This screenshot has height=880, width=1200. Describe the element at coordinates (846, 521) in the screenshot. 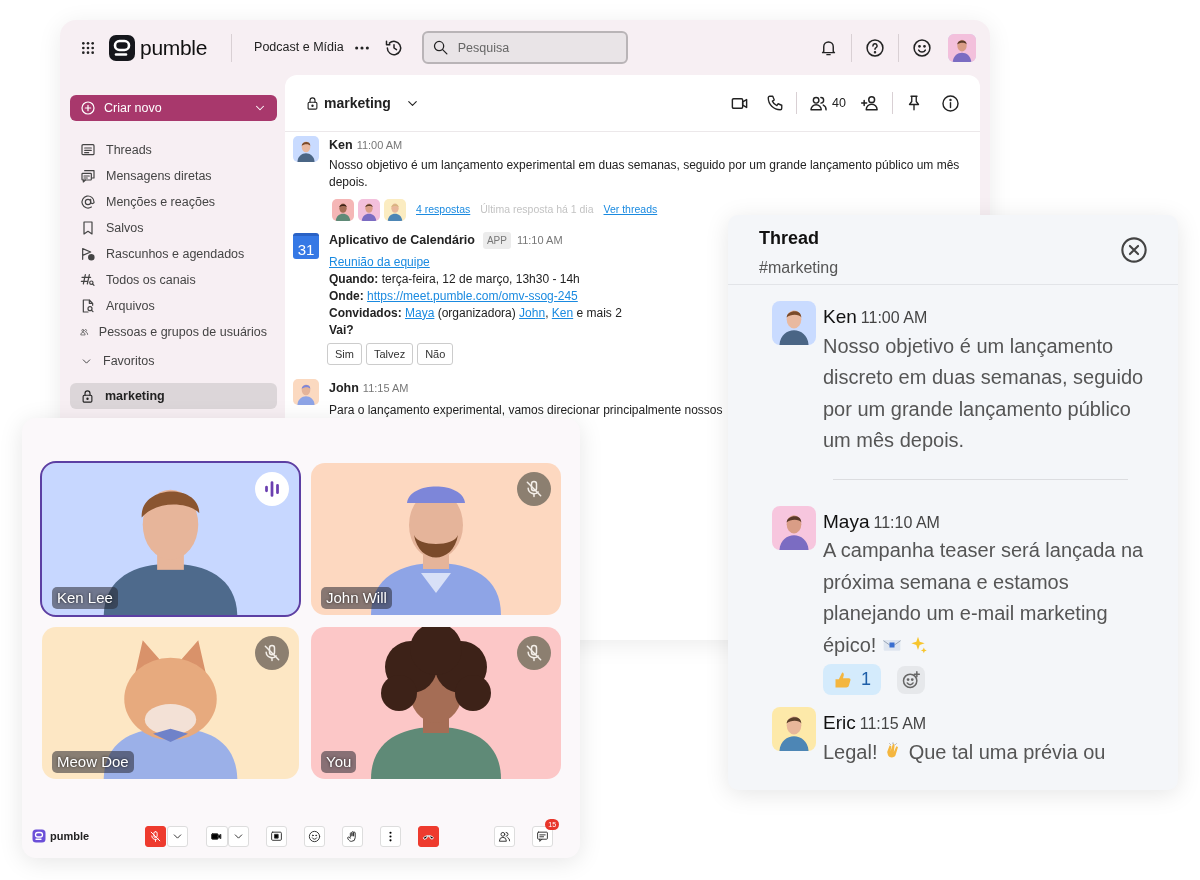

I see `author-name: Maya` at that location.